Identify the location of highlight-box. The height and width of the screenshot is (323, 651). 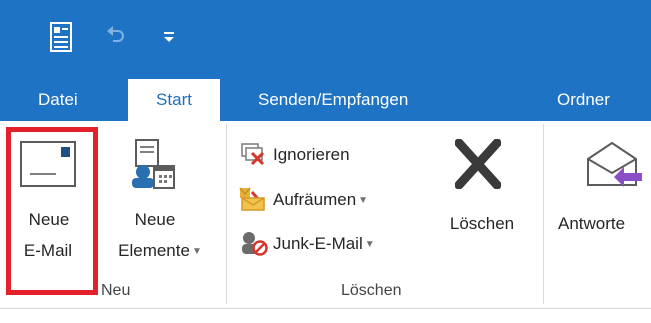
(52, 211).